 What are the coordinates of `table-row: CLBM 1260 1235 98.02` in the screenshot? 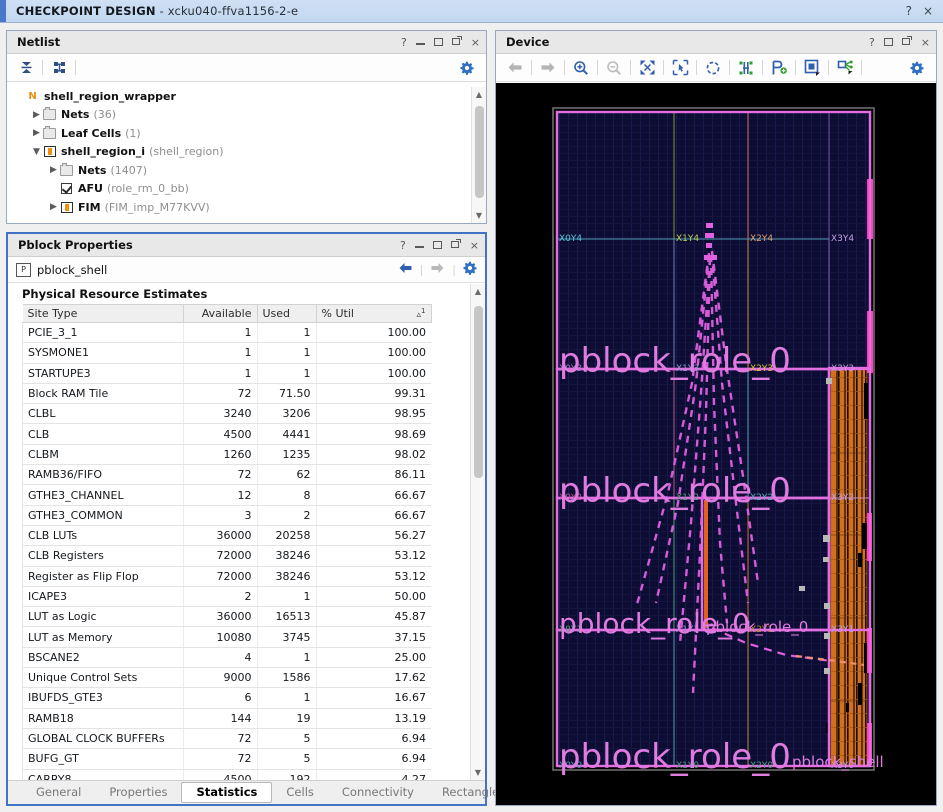 It's located at (226, 455).